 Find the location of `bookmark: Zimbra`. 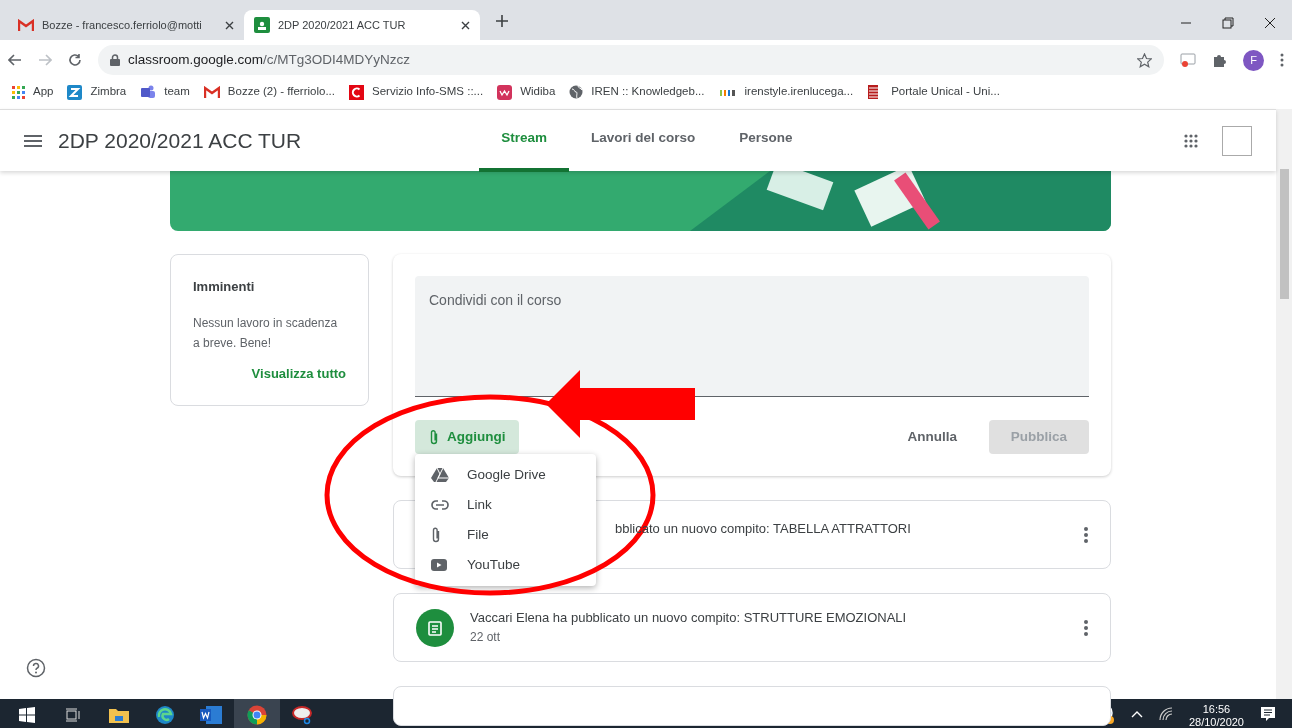

bookmark: Zimbra is located at coordinates (97, 92).